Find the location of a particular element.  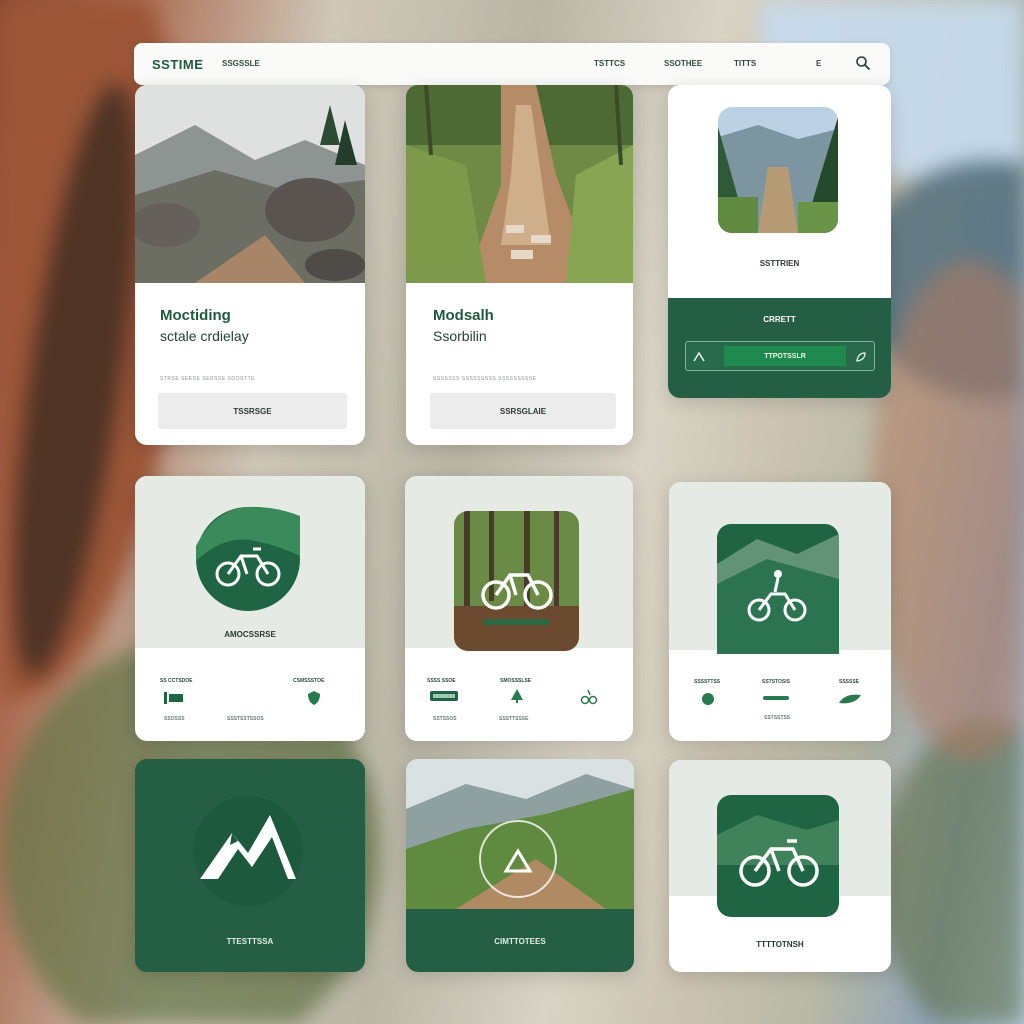

card-label: CIMTTOTEES is located at coordinates (520, 941).